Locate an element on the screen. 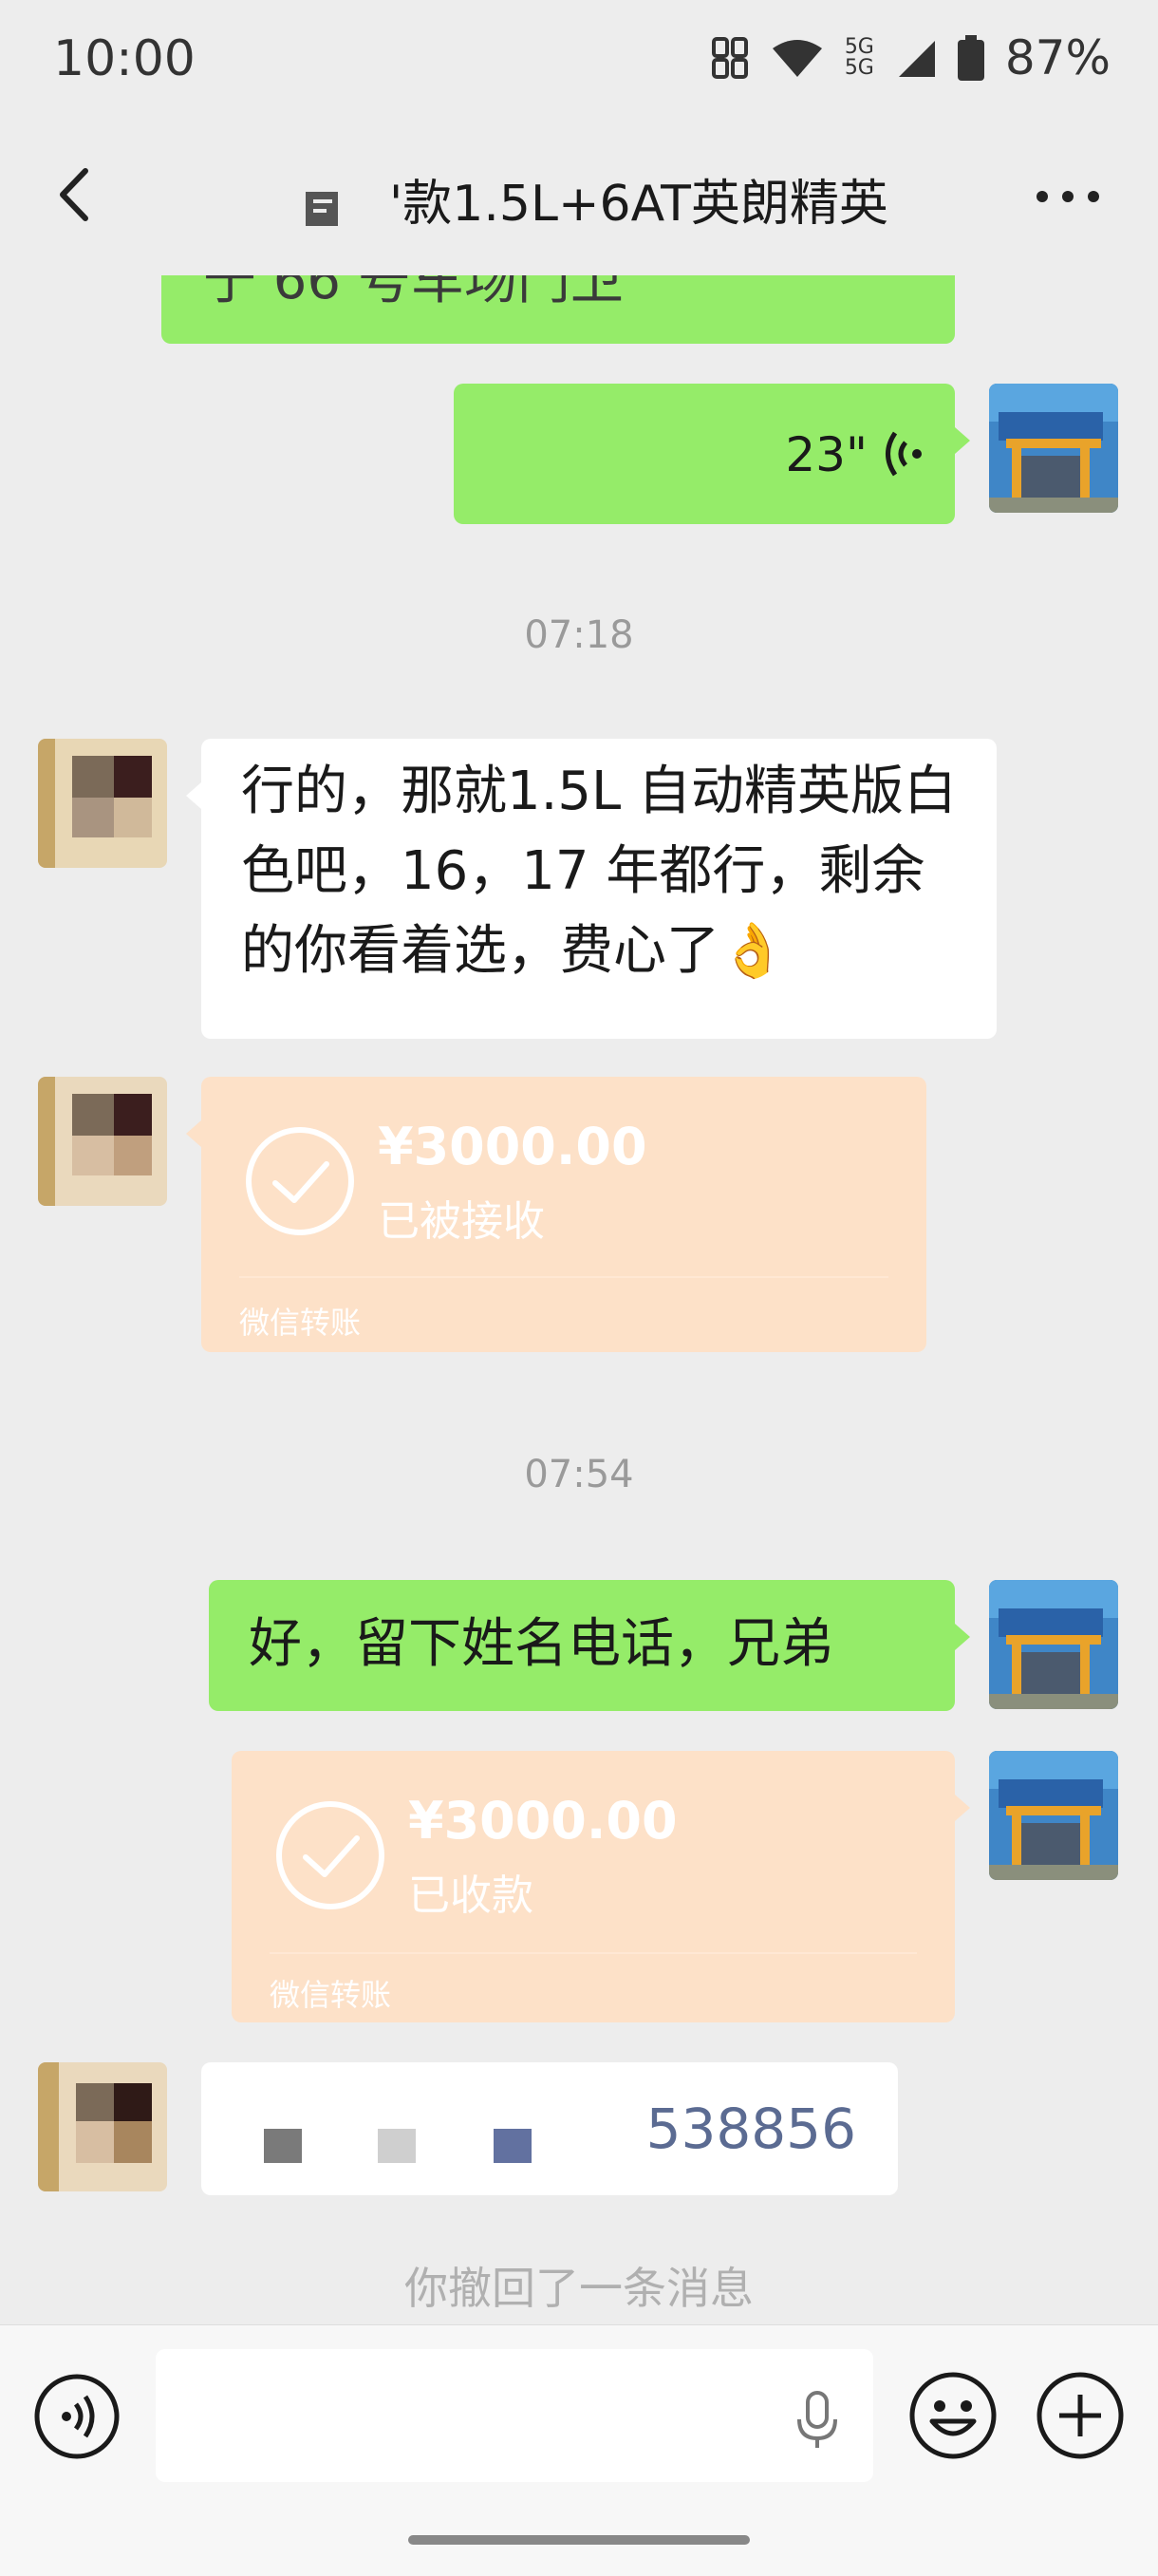  plus-icon is located at coordinates (1080, 2415).